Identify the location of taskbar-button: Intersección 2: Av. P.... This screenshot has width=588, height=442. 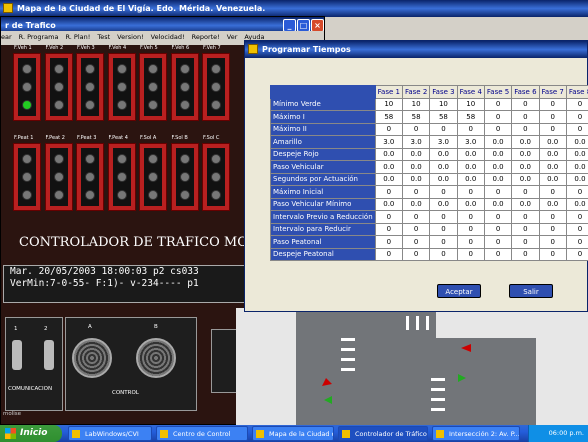
(476, 433).